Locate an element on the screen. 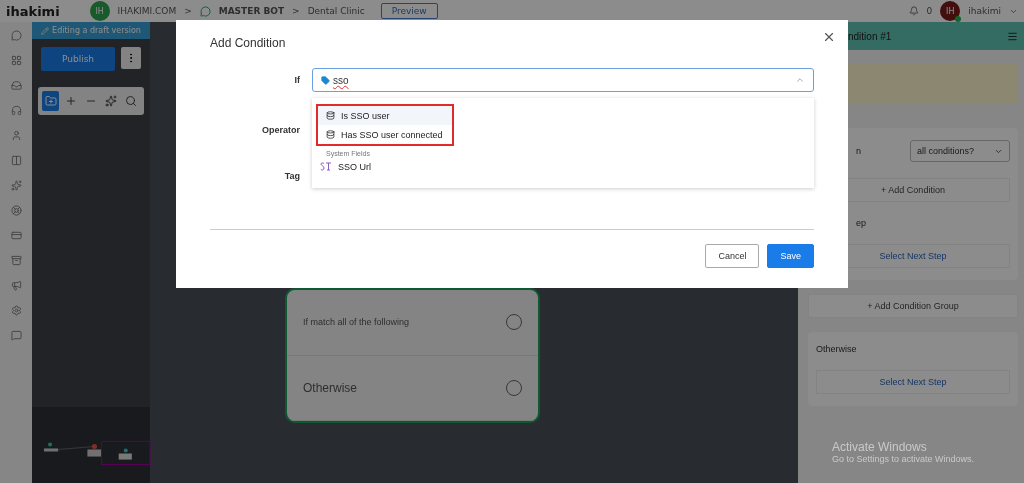  close-icon is located at coordinates (829, 37).